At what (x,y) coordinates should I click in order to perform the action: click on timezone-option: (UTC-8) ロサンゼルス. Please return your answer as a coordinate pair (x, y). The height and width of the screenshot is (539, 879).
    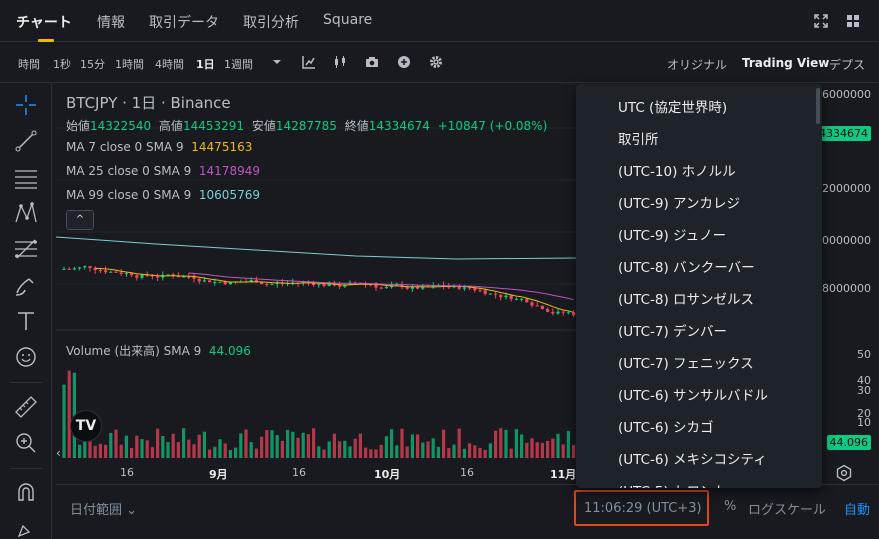
    Looking at the image, I should click on (686, 298).